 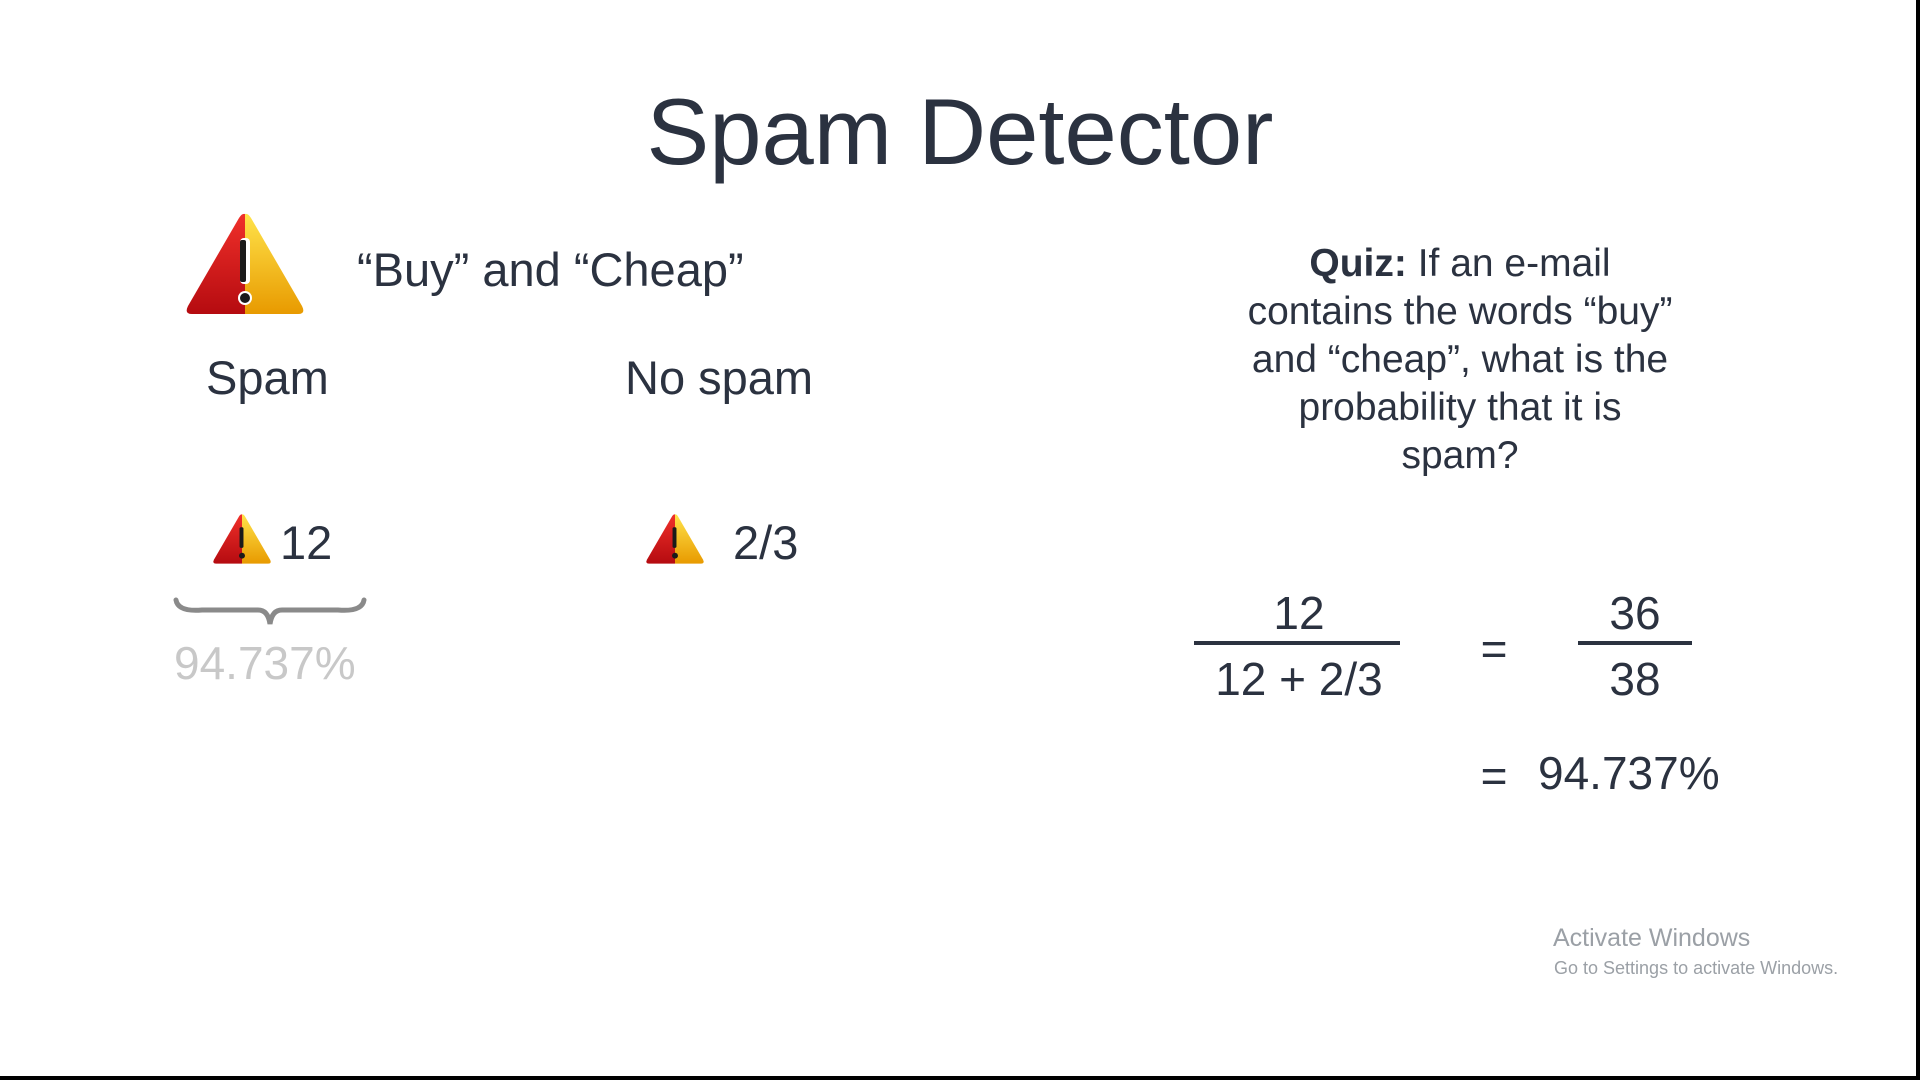 I want to click on keyword-phrase: “Buy” and “Cheap”, so click(x=550, y=269).